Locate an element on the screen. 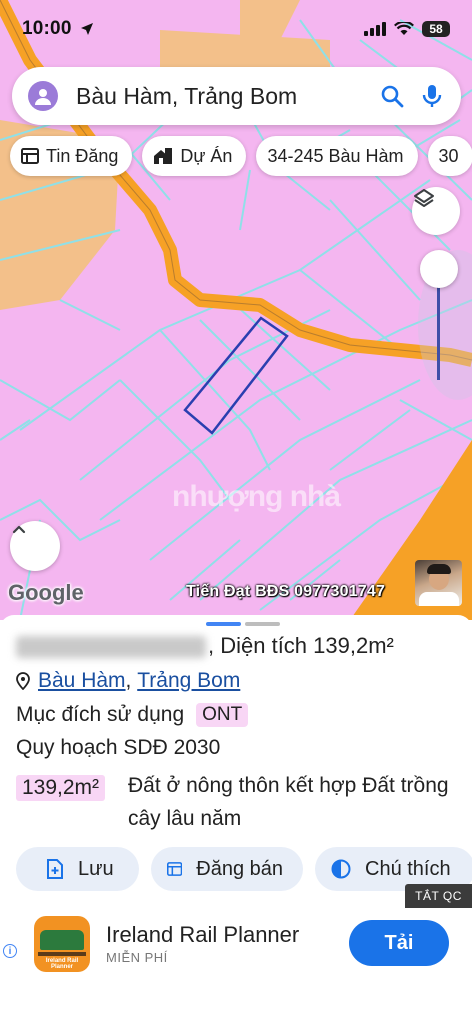 This screenshot has height=1024, width=472. wifi-icon is located at coordinates (404, 28).